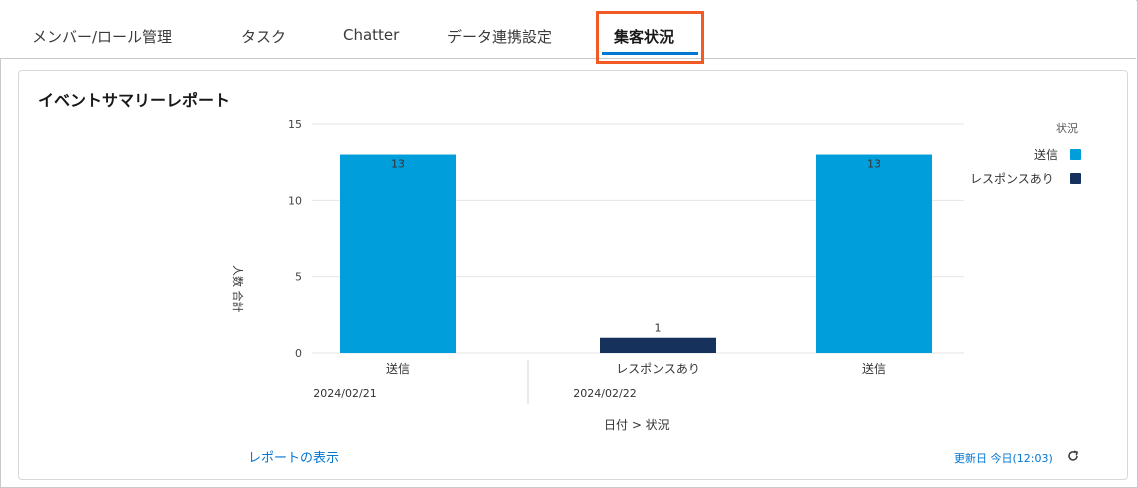 This screenshot has width=1138, height=488. I want to click on x-group-label: 2024/02/21, so click(344, 393).